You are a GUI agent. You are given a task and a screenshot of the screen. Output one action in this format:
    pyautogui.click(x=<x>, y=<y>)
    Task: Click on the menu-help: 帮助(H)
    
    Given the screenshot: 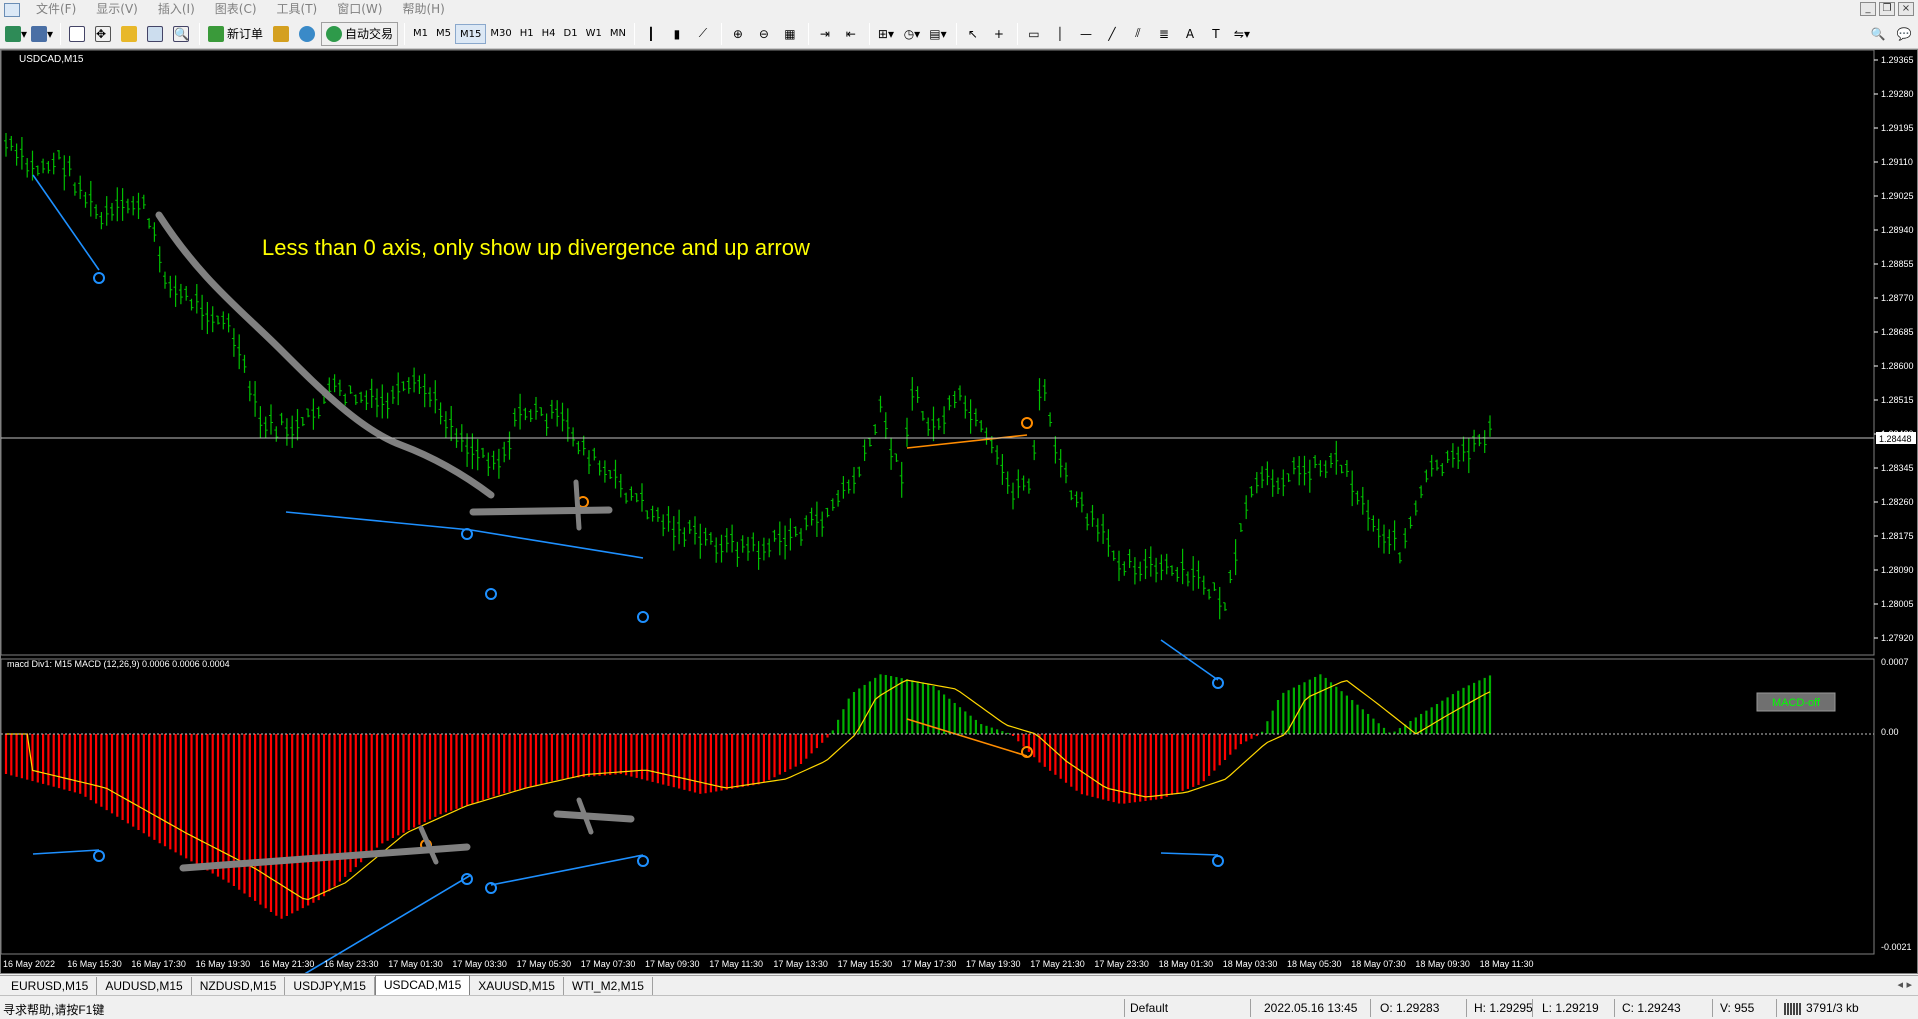 What is the action you would take?
    pyautogui.click(x=423, y=9)
    